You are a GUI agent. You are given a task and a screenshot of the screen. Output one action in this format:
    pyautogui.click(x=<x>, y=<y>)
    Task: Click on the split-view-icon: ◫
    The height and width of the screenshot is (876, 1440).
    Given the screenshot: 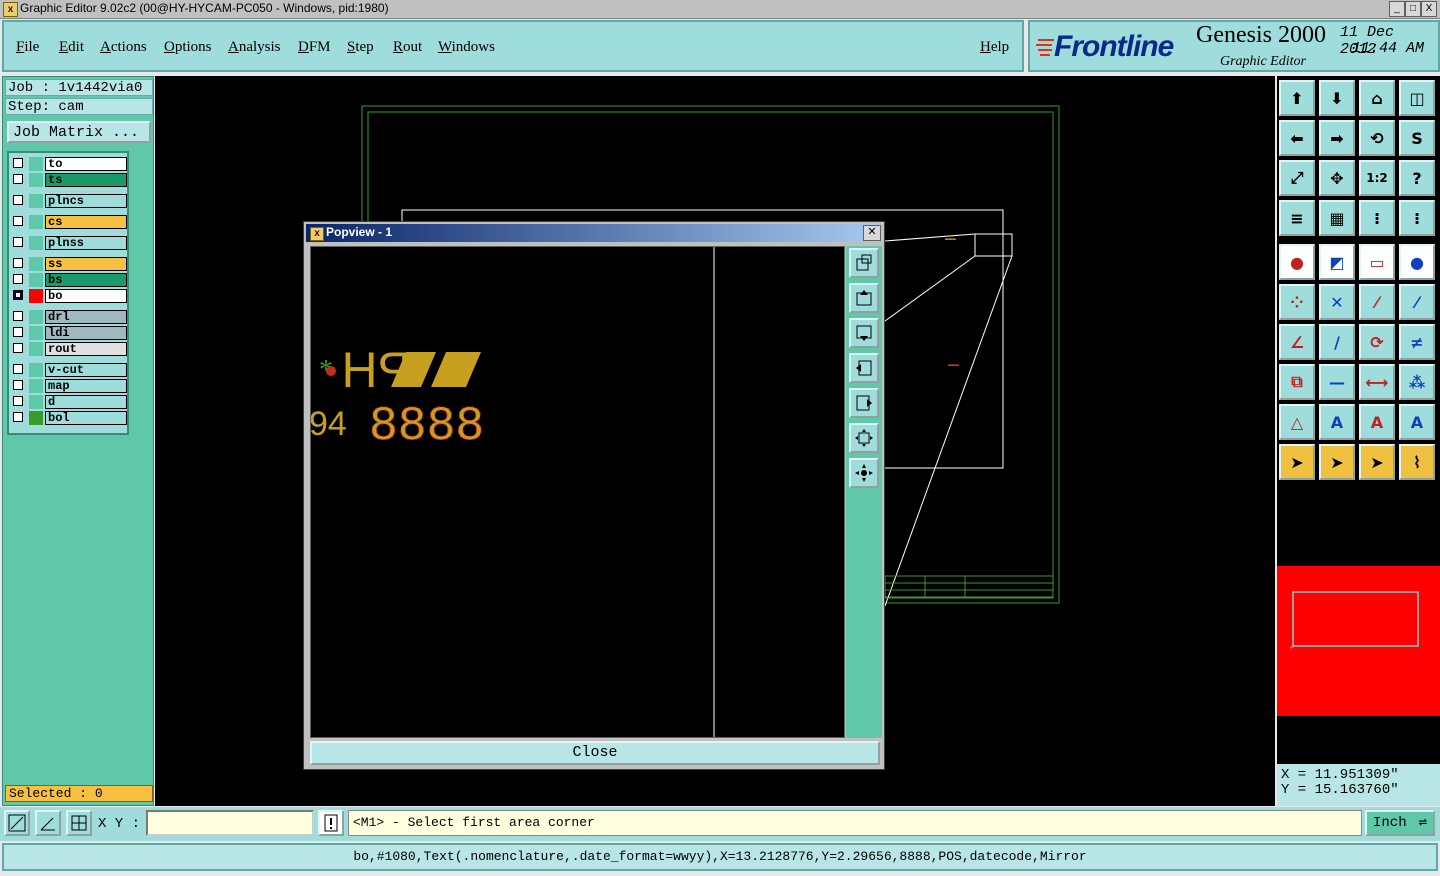 What is the action you would take?
    pyautogui.click(x=1417, y=98)
    